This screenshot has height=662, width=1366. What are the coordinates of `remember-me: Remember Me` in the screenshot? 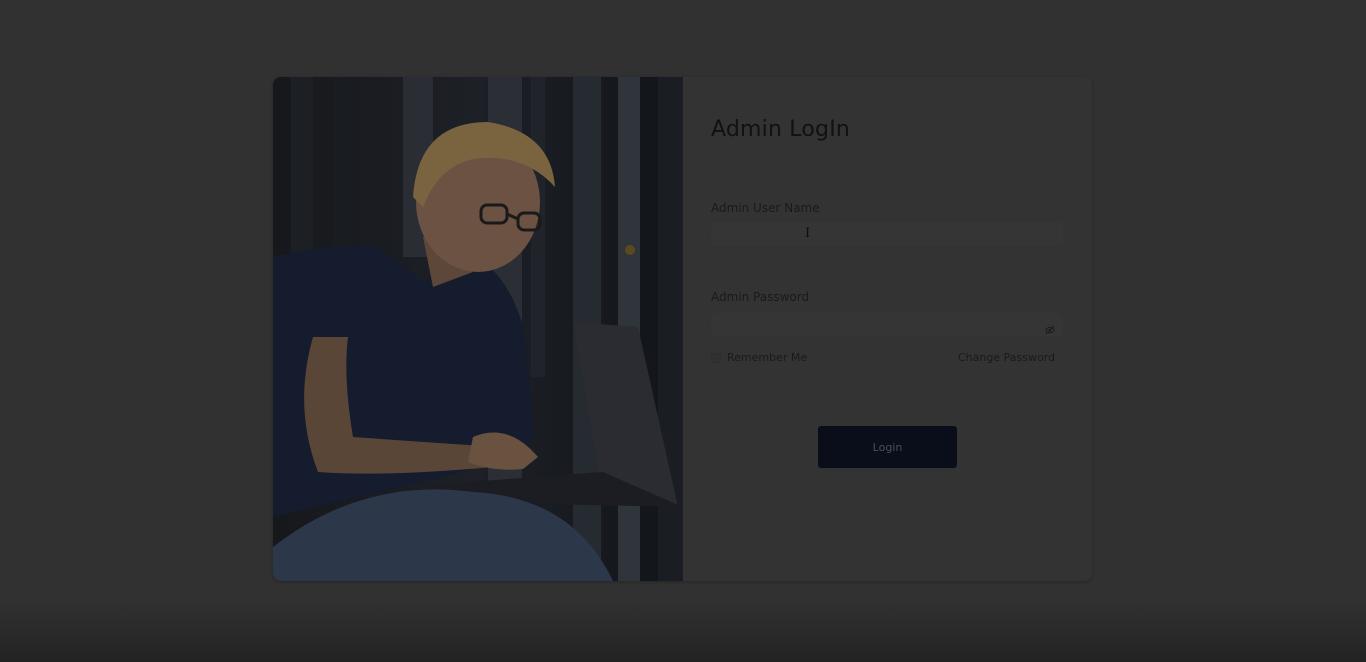 It's located at (759, 357).